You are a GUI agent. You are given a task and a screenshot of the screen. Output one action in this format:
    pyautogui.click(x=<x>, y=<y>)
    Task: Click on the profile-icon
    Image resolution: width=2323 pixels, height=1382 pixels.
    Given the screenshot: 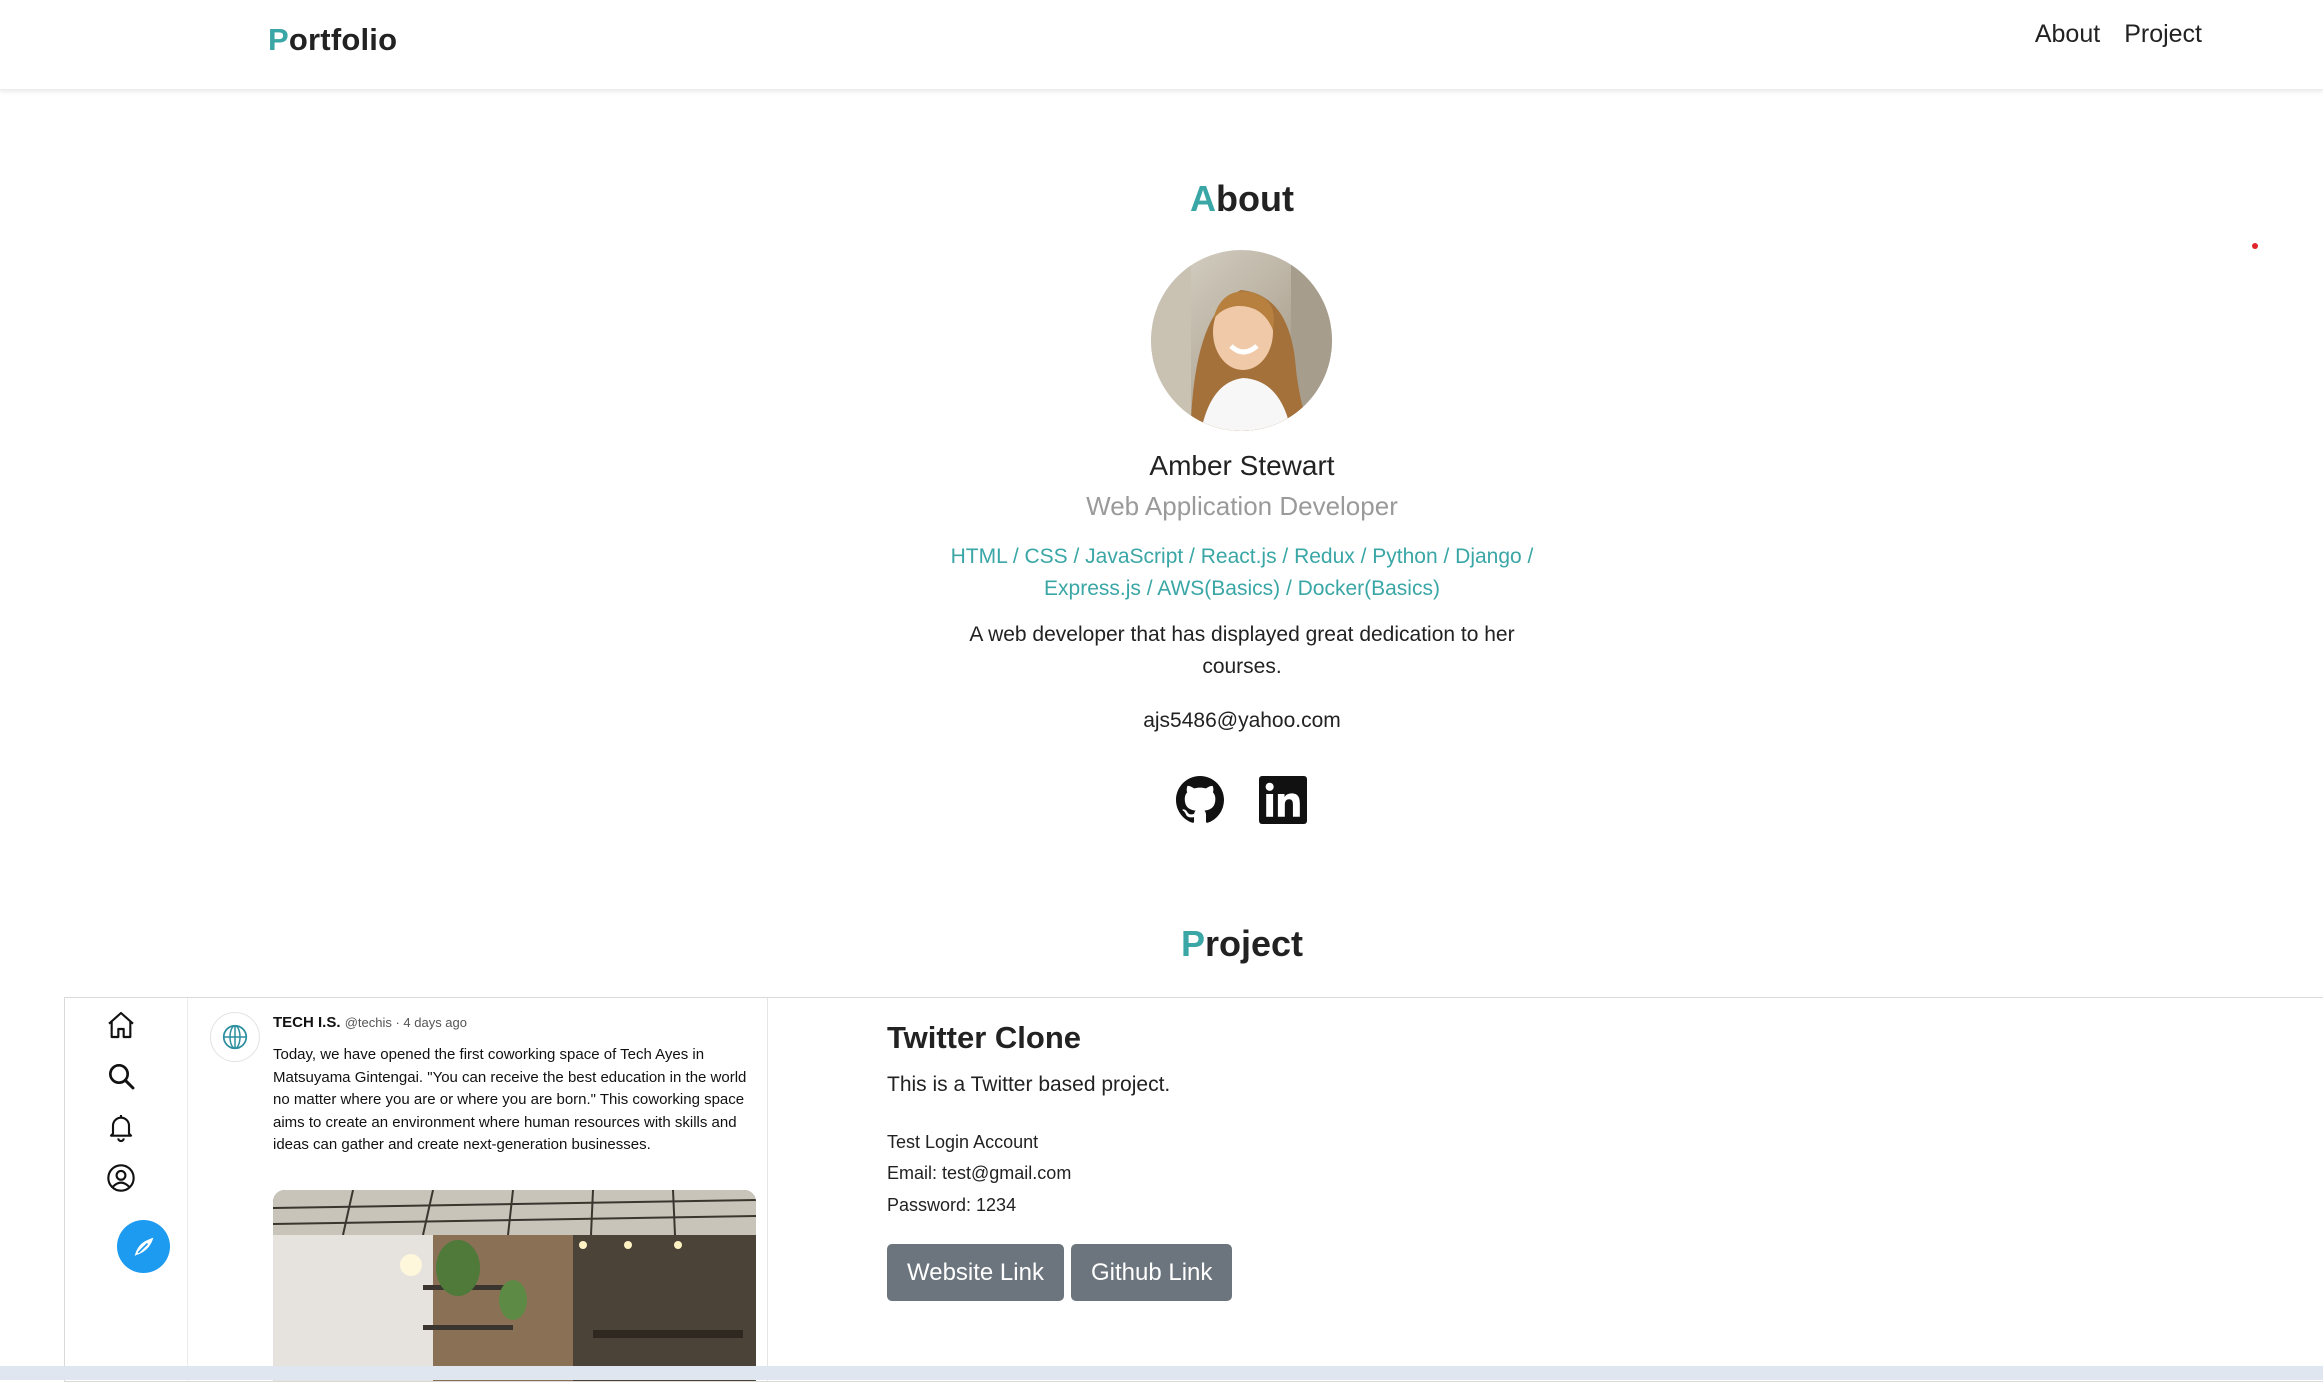 What is the action you would take?
    pyautogui.click(x=121, y=1178)
    